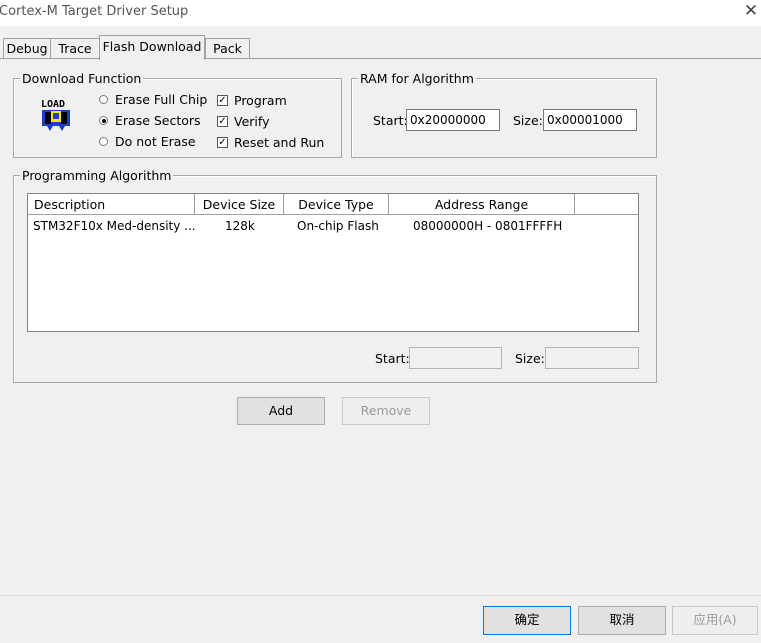 This screenshot has height=643, width=761. What do you see at coordinates (161, 99) in the screenshot?
I see `erase-full-chip-label: Erase Full Chip` at bounding box center [161, 99].